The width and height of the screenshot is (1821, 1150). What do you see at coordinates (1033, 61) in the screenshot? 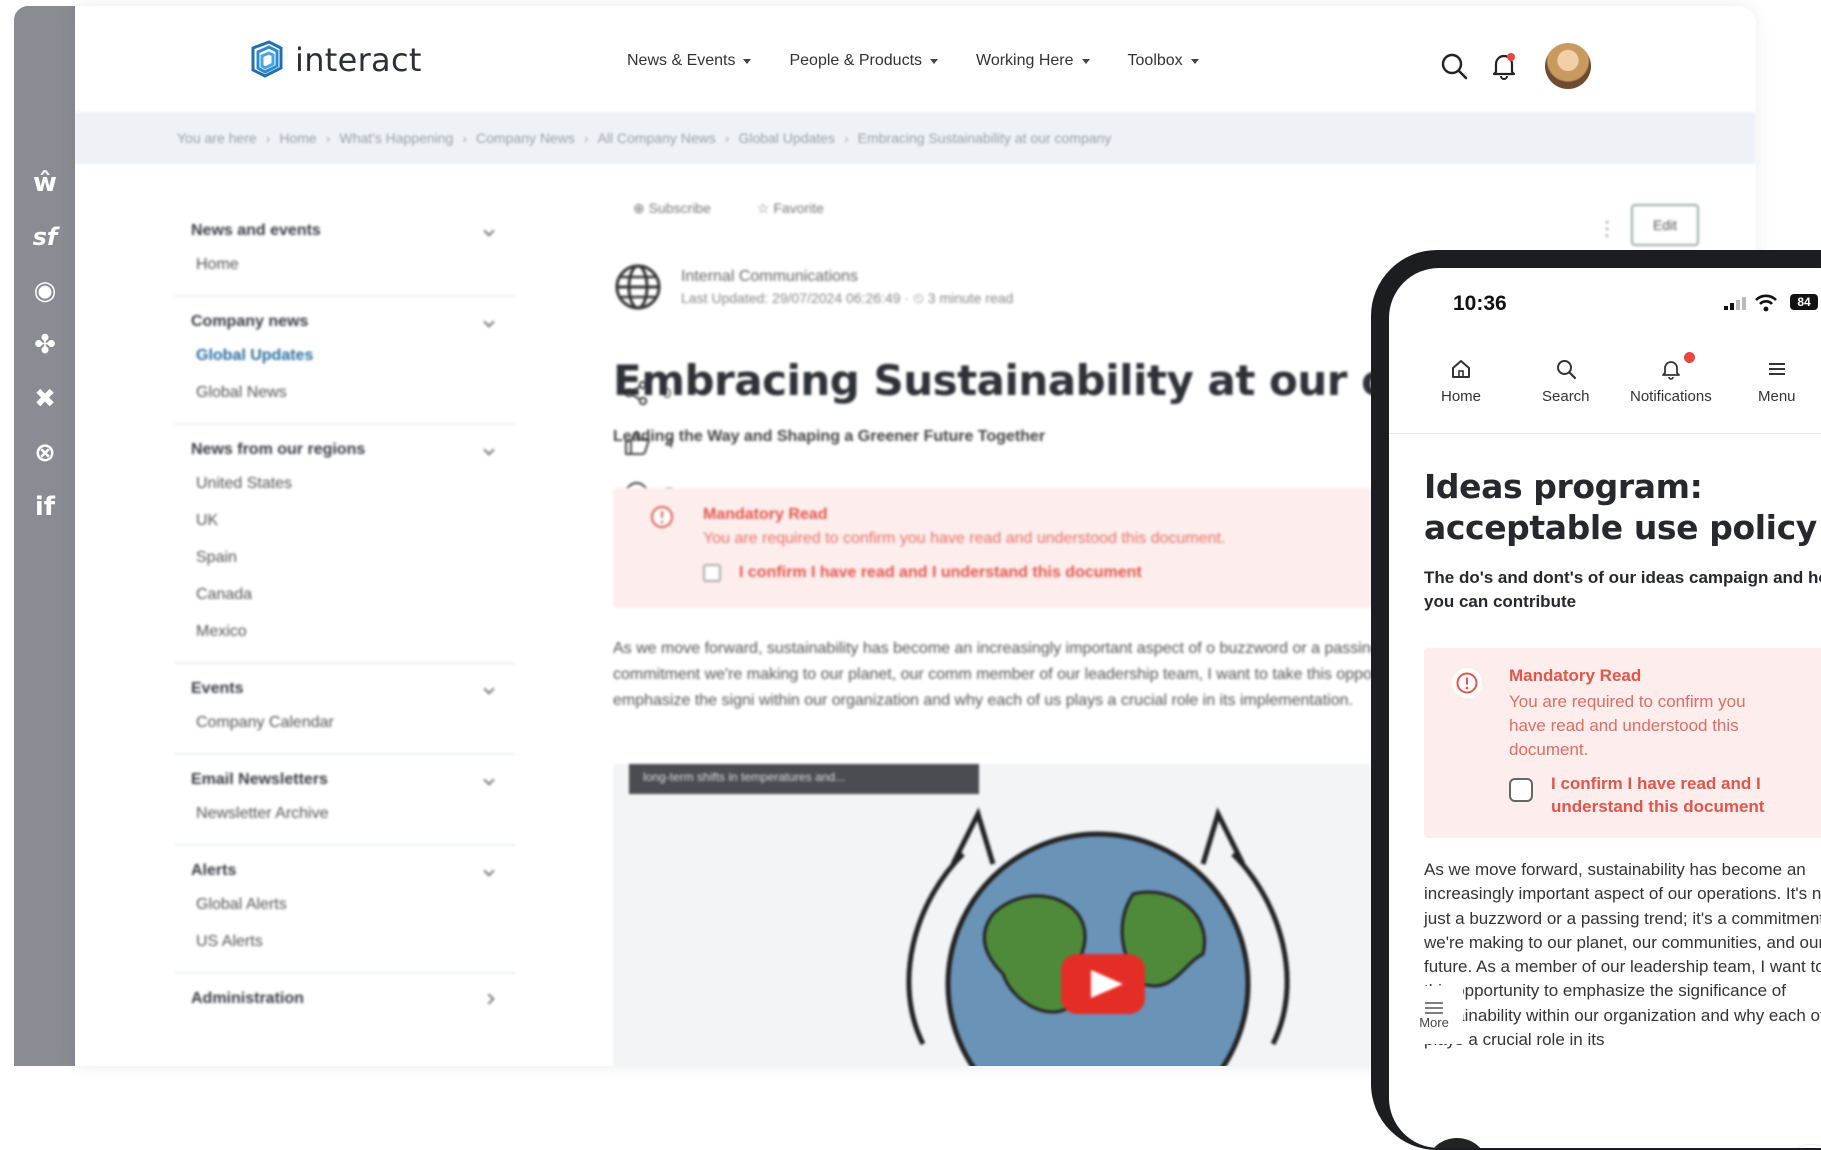
I see `nav-working-here: Working Here` at bounding box center [1033, 61].